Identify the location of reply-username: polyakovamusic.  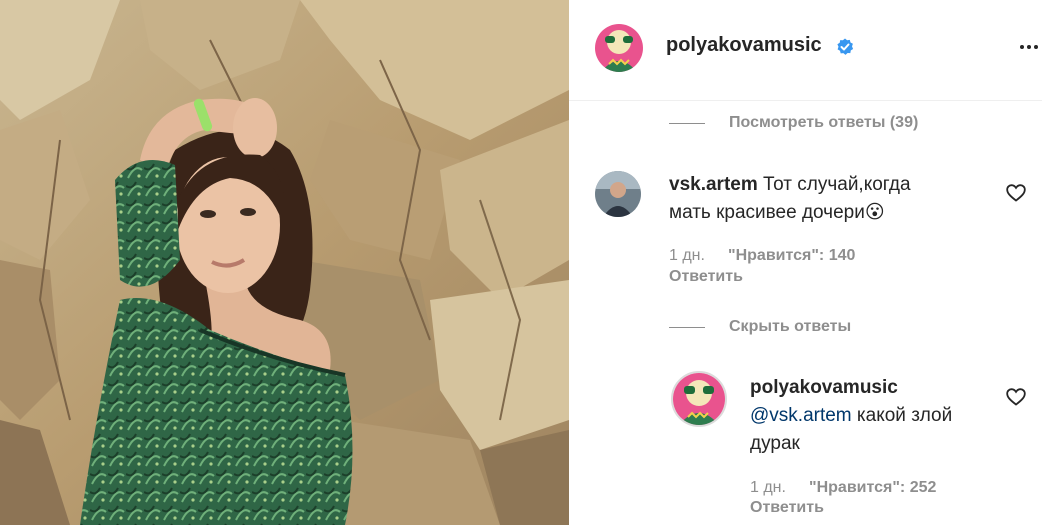
(824, 387).